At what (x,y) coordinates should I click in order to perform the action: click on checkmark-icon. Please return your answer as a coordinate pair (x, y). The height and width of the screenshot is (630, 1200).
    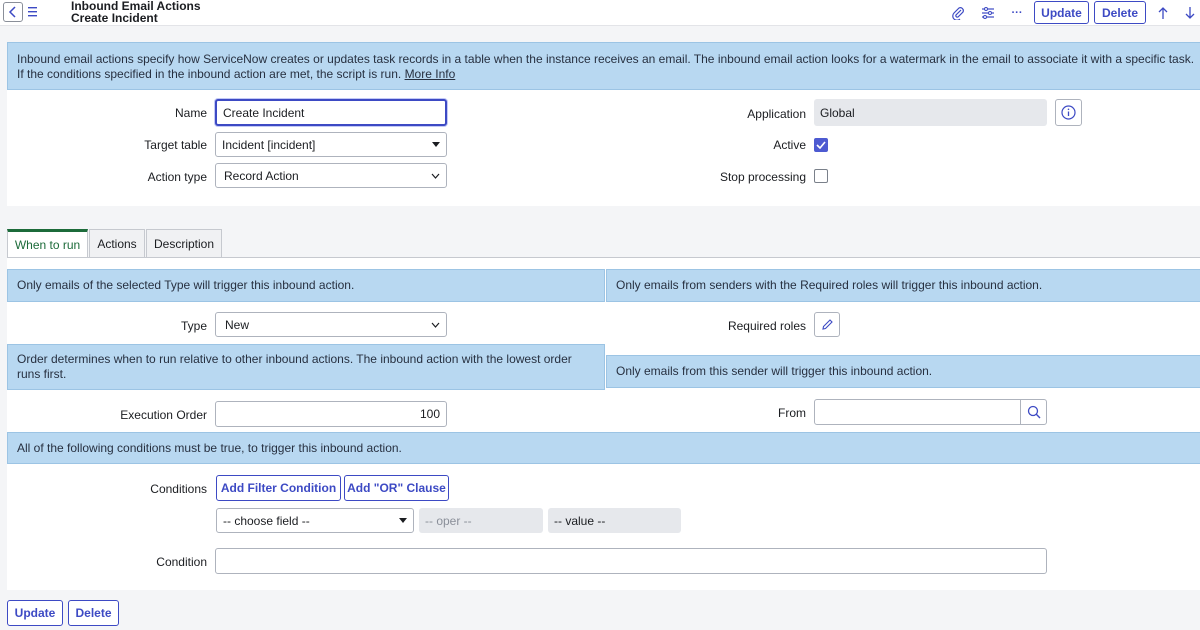
    Looking at the image, I should click on (821, 145).